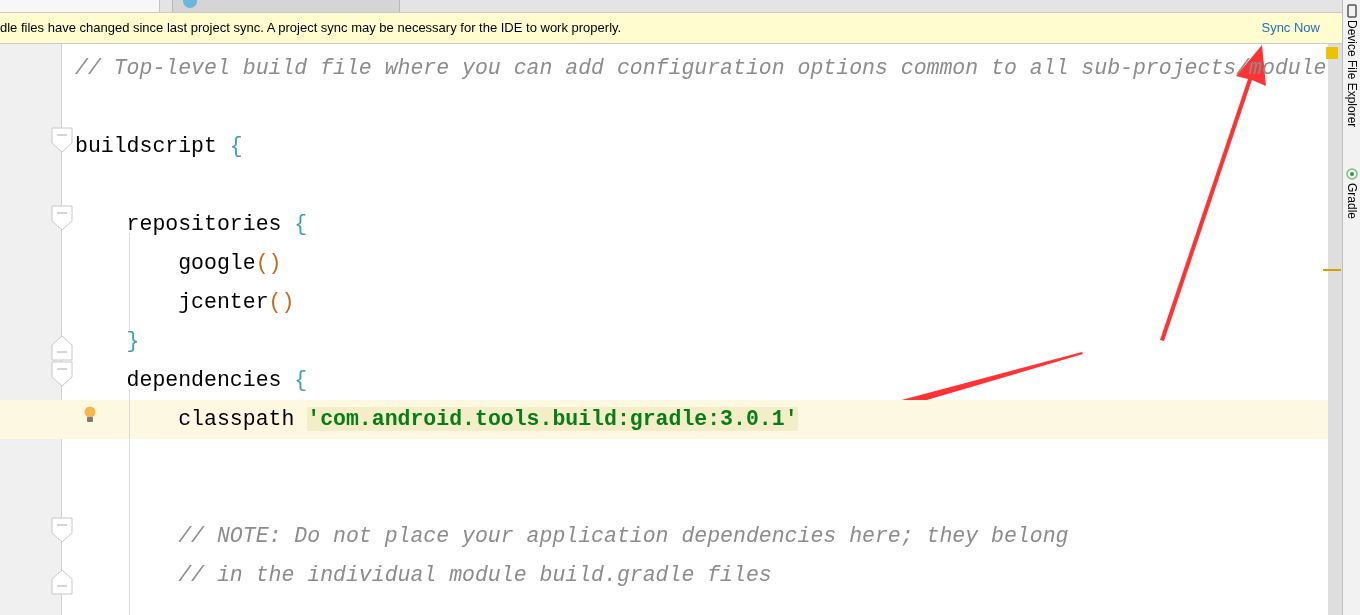  What do you see at coordinates (90, 414) in the screenshot?
I see `lightbulb-icon` at bounding box center [90, 414].